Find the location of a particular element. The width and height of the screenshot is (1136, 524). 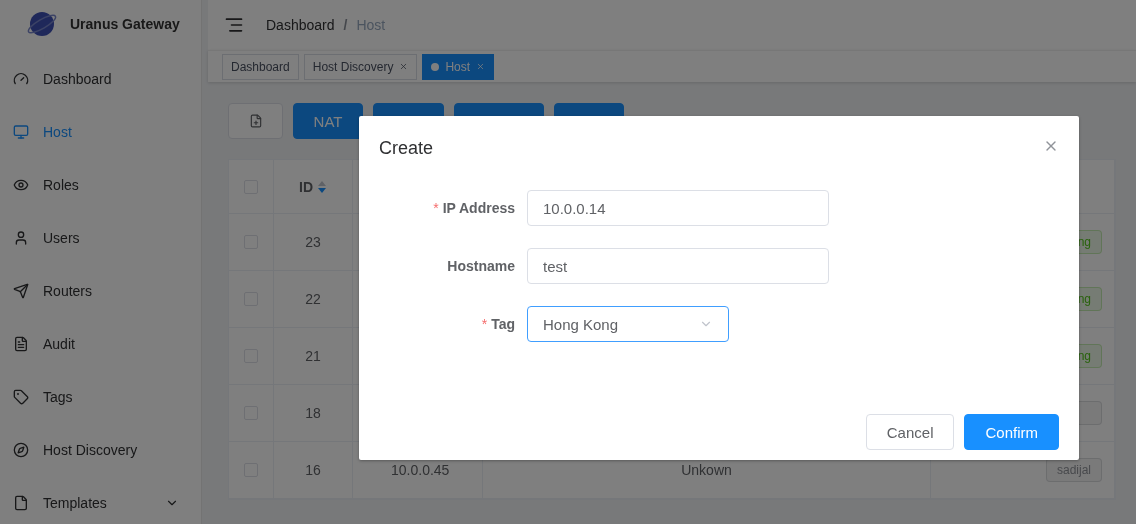

tab: Host is located at coordinates (458, 66).